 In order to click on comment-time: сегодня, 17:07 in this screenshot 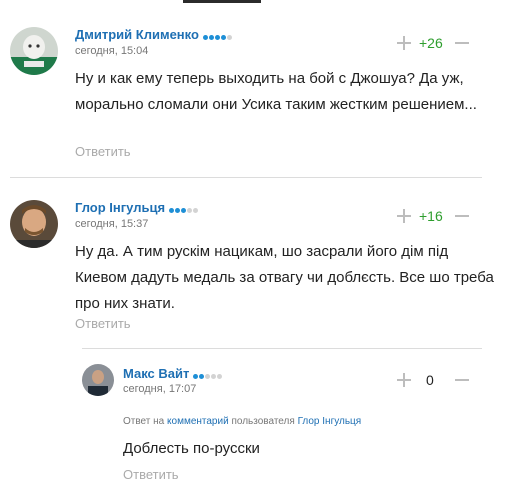, I will do `click(160, 389)`.